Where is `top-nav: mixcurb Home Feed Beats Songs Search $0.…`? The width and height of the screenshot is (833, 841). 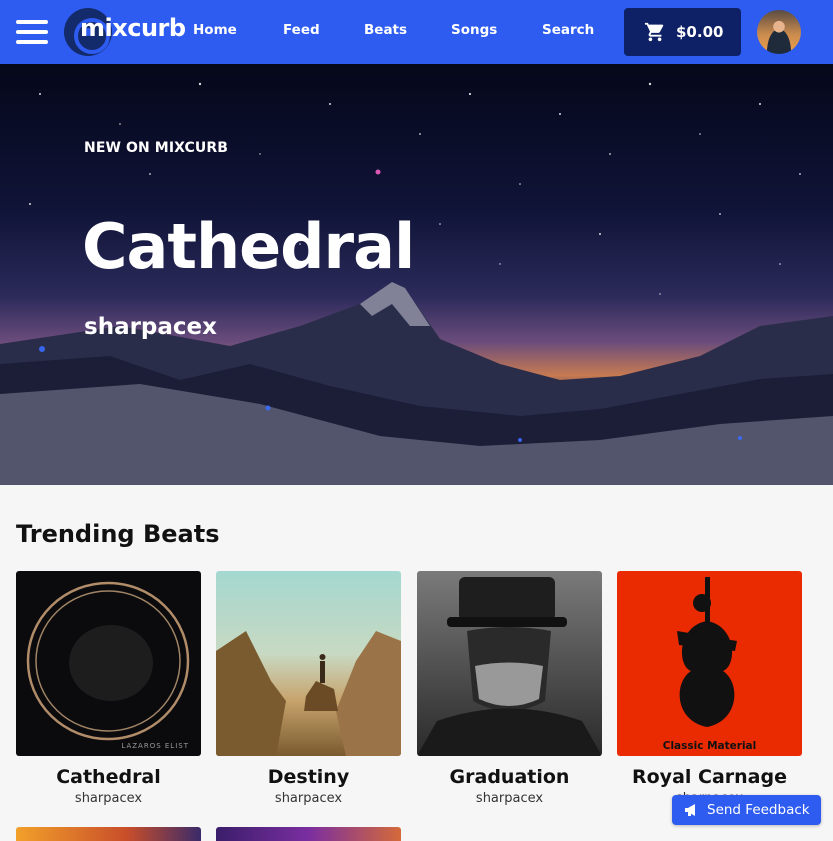 top-nav: mixcurb Home Feed Beats Songs Search $0.… is located at coordinates (416, 32).